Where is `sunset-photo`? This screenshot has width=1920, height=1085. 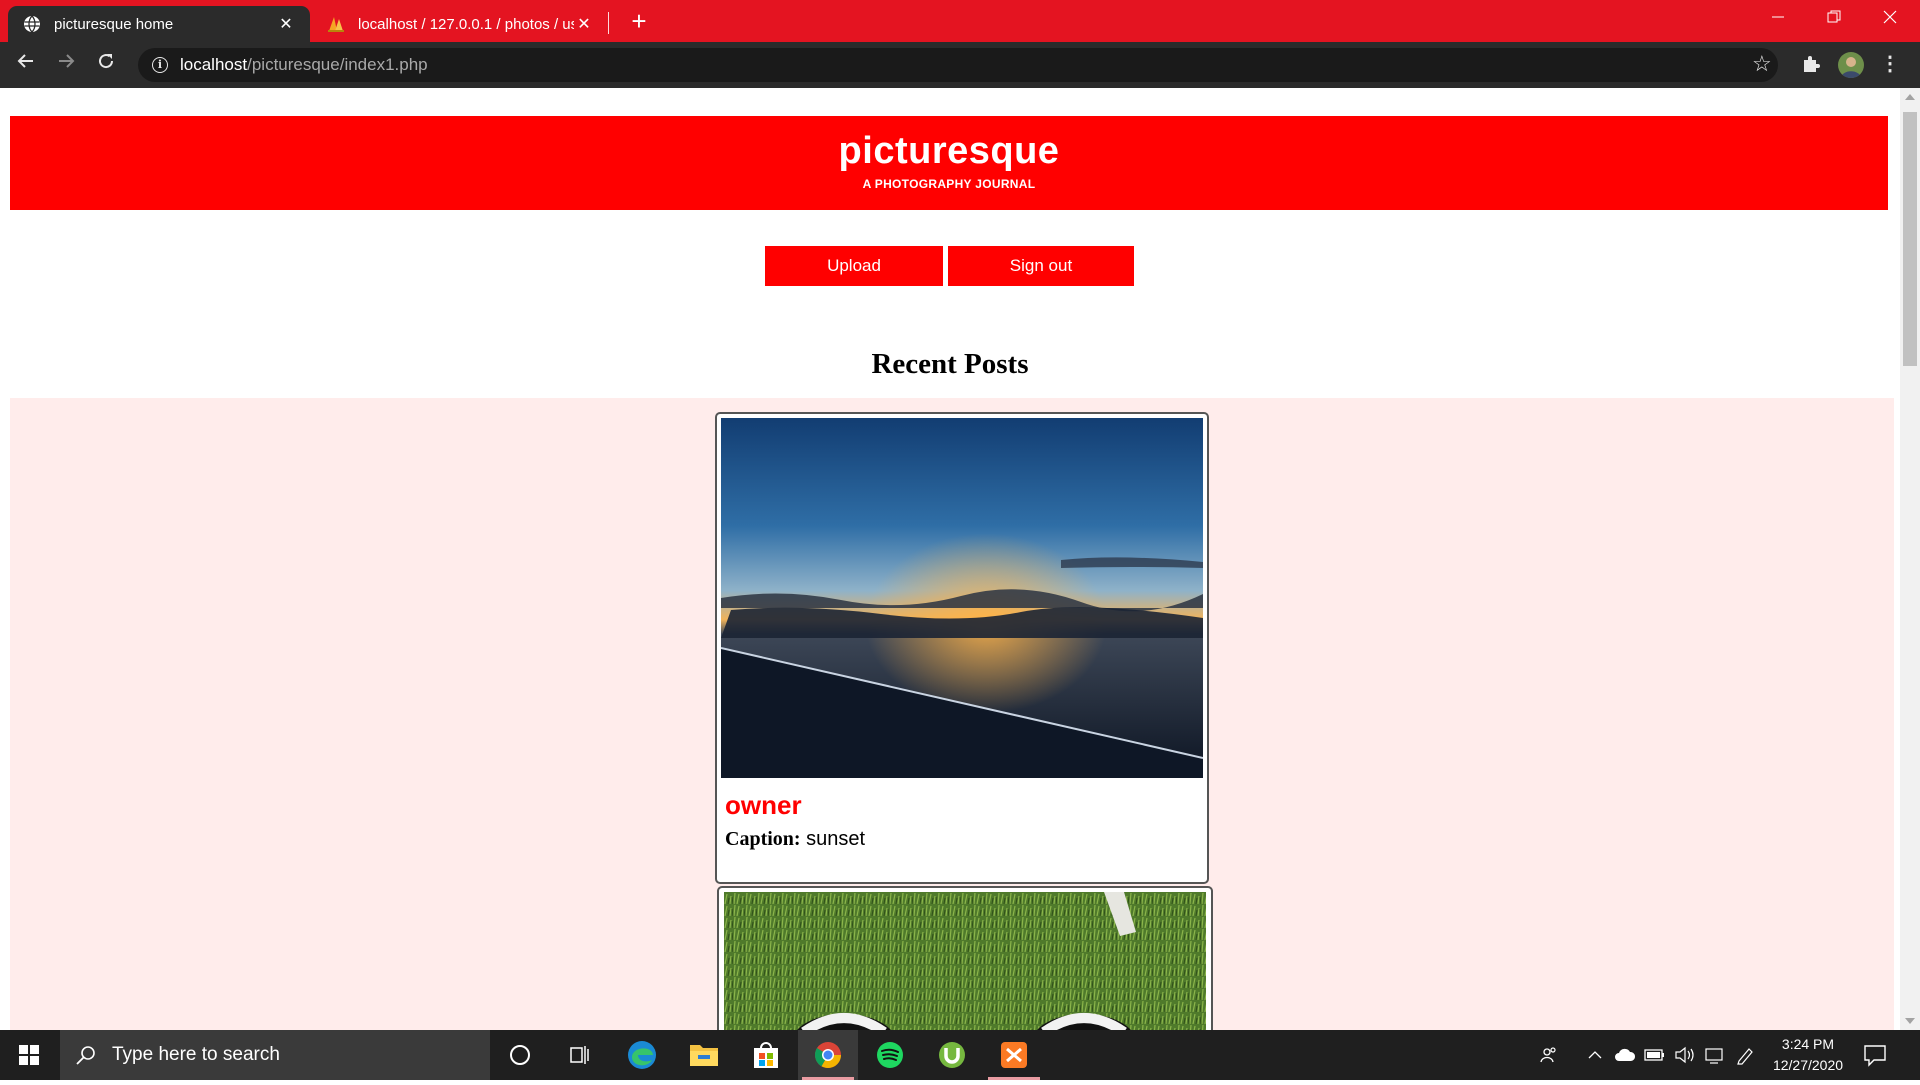
sunset-photo is located at coordinates (962, 598).